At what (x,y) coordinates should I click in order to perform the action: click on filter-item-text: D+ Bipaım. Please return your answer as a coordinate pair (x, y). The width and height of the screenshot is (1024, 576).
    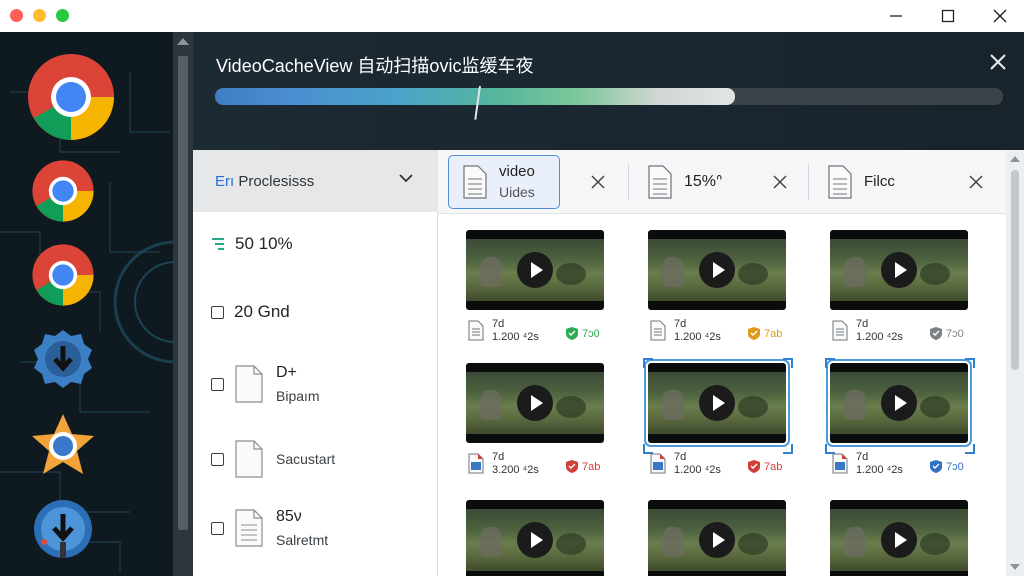
    Looking at the image, I should click on (298, 384).